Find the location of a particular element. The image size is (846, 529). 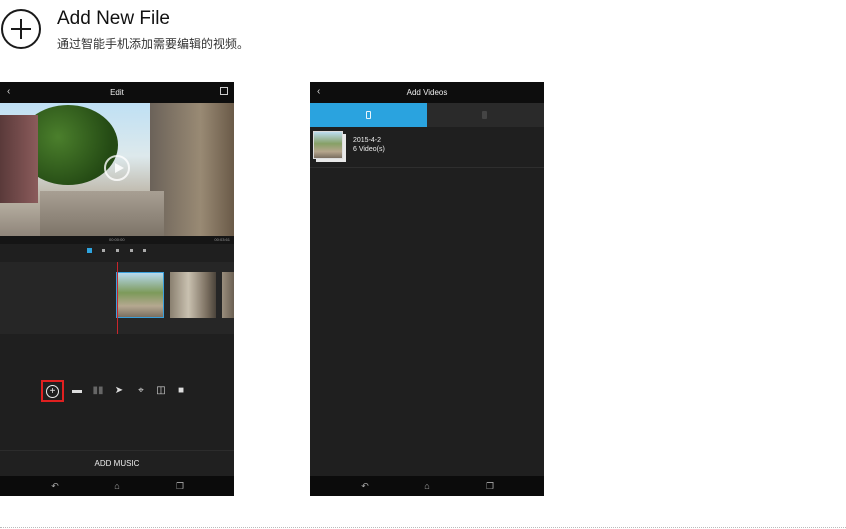

delete-icon: ■ is located at coordinates (181, 391).